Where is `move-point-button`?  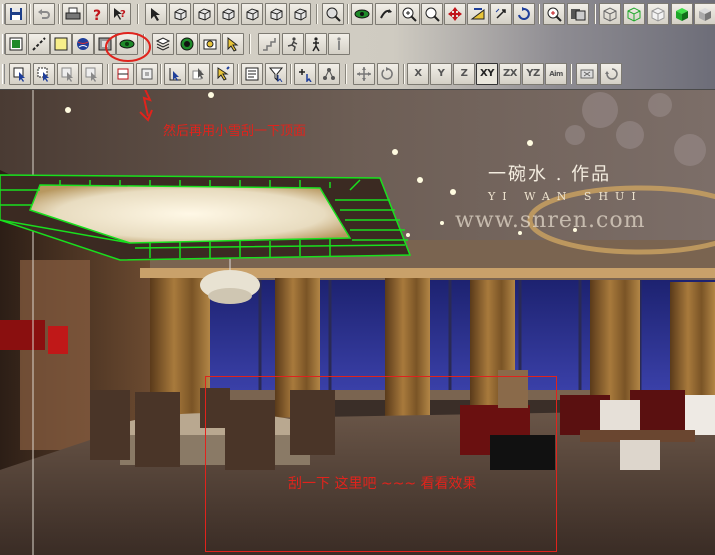
move-point-button is located at coordinates (364, 74).